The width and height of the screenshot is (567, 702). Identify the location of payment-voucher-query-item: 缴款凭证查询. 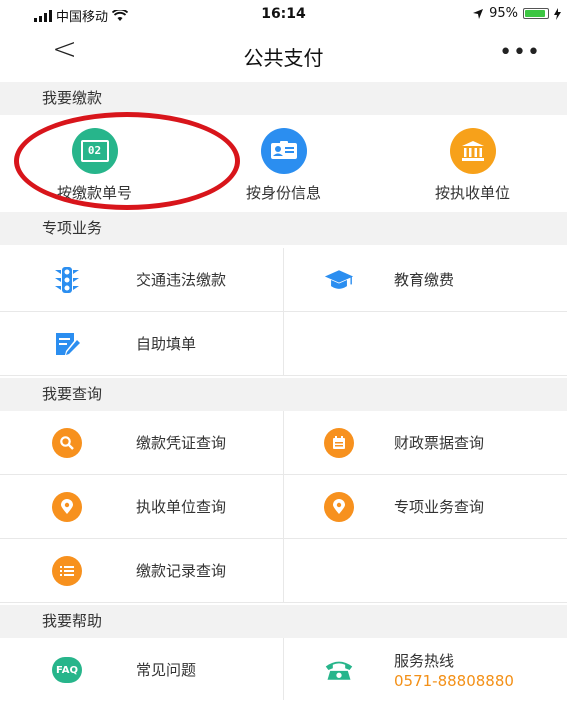
(141, 443).